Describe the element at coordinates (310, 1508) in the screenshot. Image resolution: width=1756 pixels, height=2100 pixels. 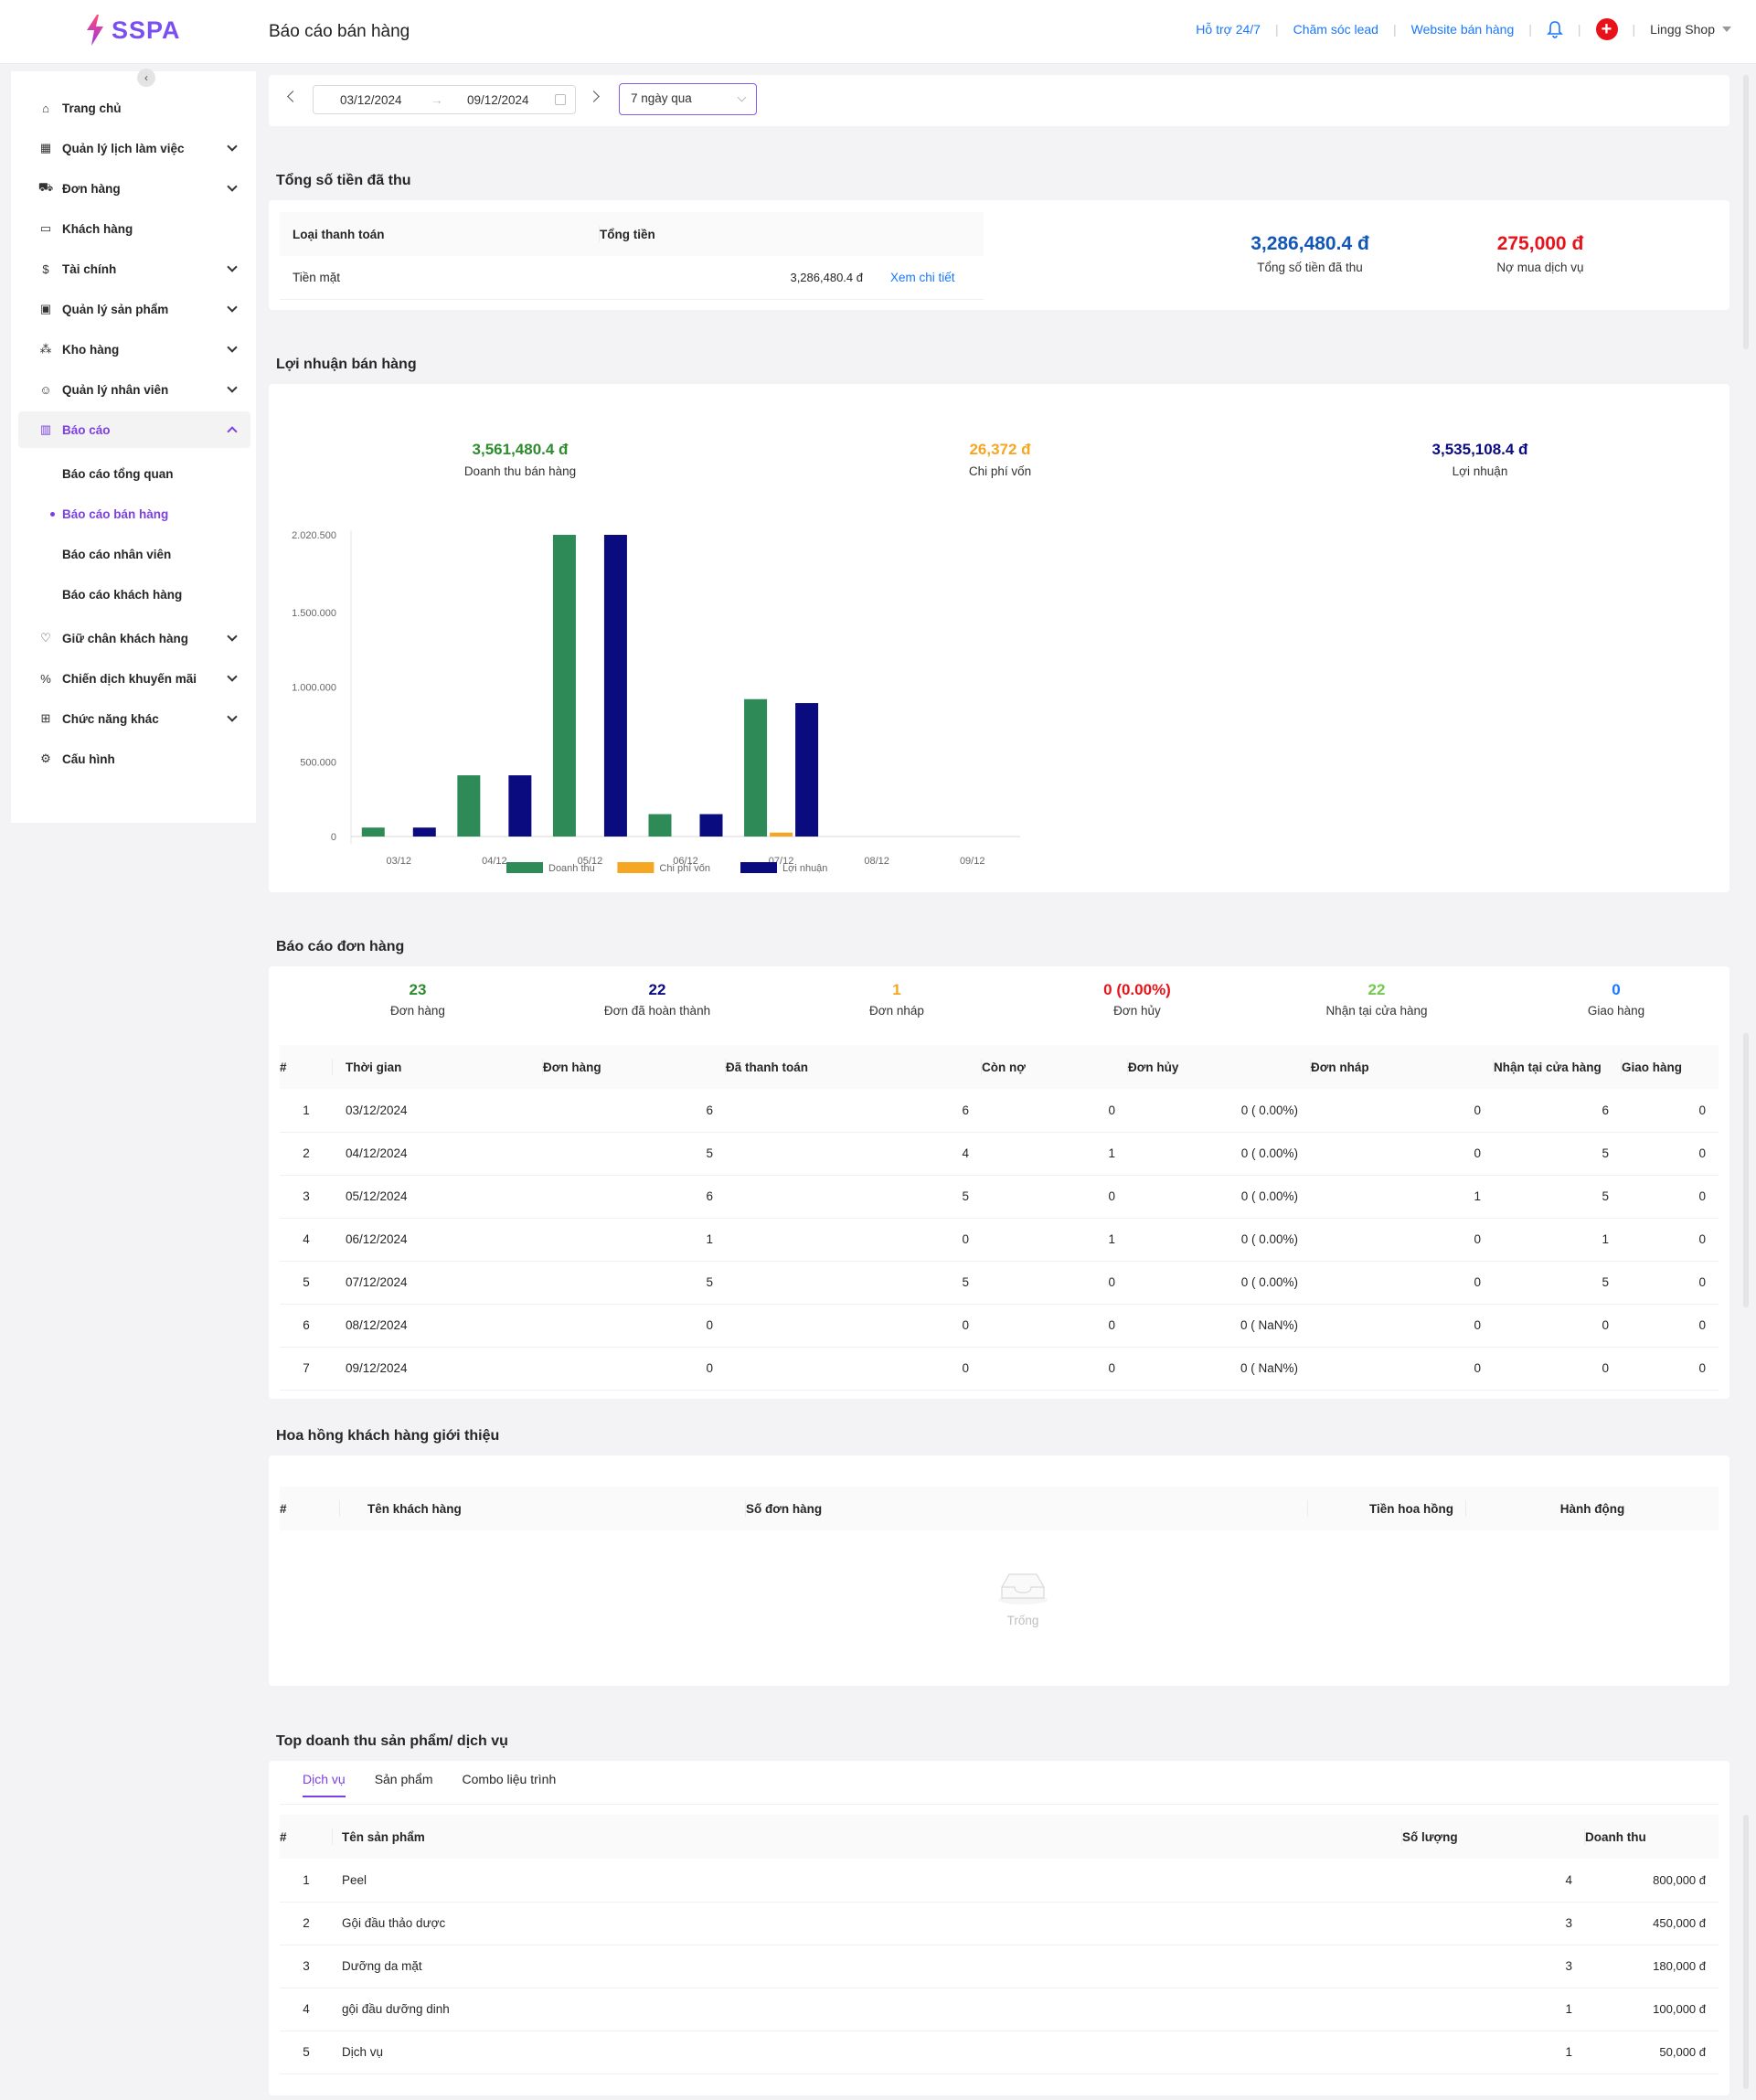
I see `col-index: #` at that location.